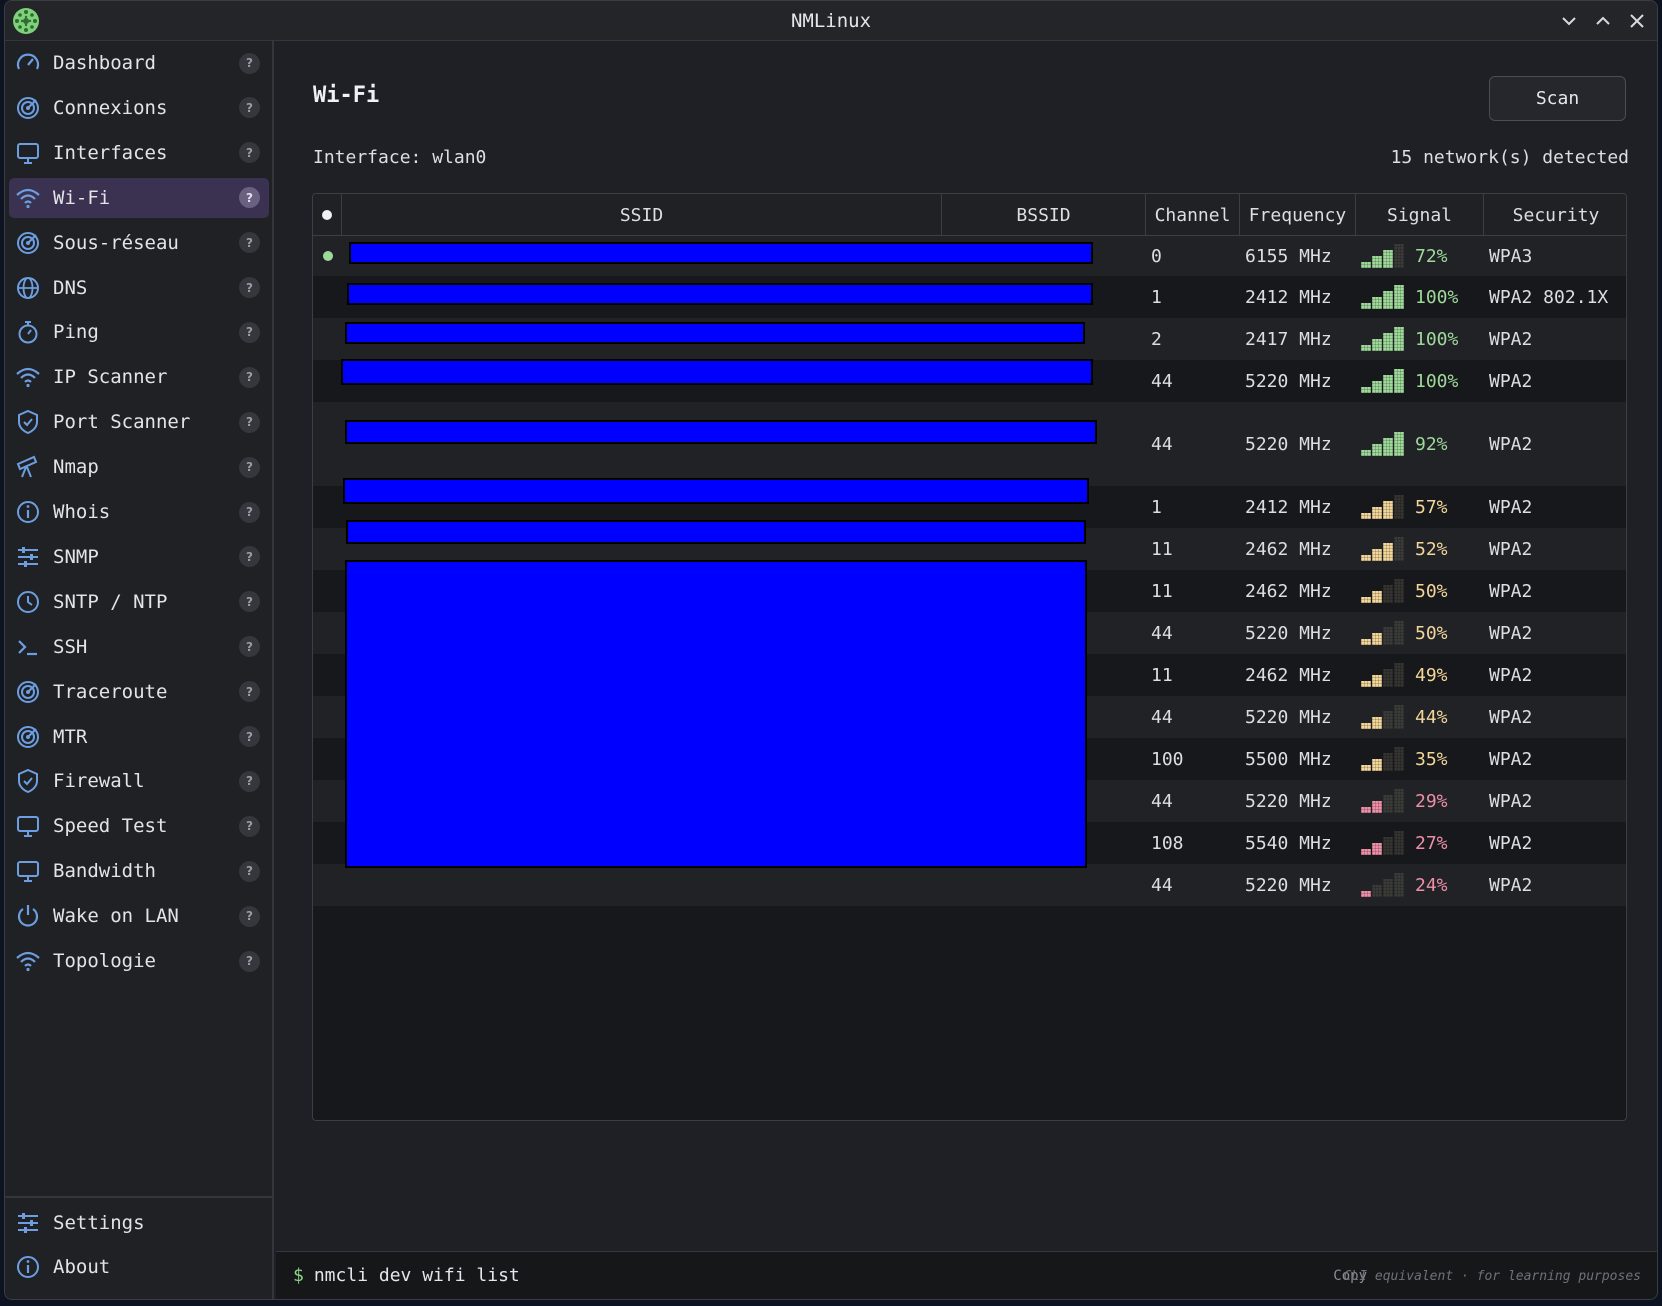 This screenshot has height=1306, width=1662. What do you see at coordinates (139, 647) in the screenshot?
I see `sidebar-item-ssh: SSH ?` at bounding box center [139, 647].